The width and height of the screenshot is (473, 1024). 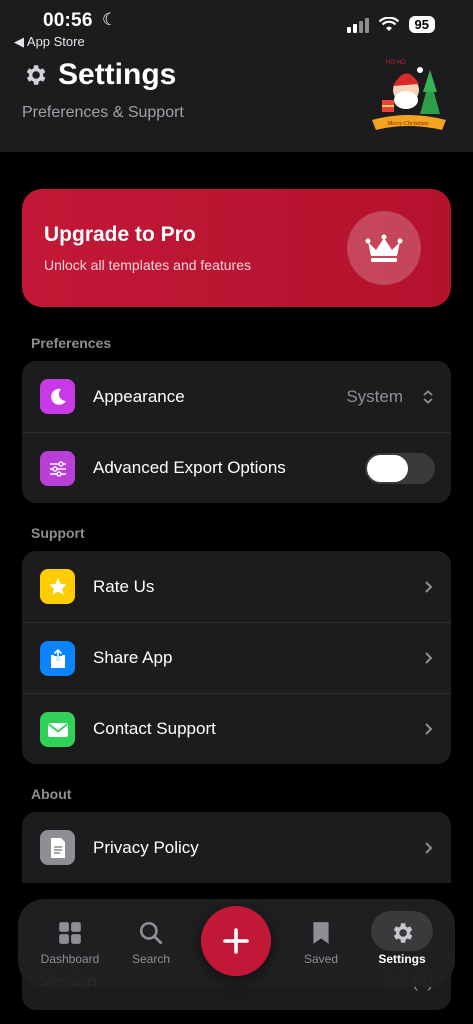 I want to click on bookmark-icon, so click(x=321, y=933).